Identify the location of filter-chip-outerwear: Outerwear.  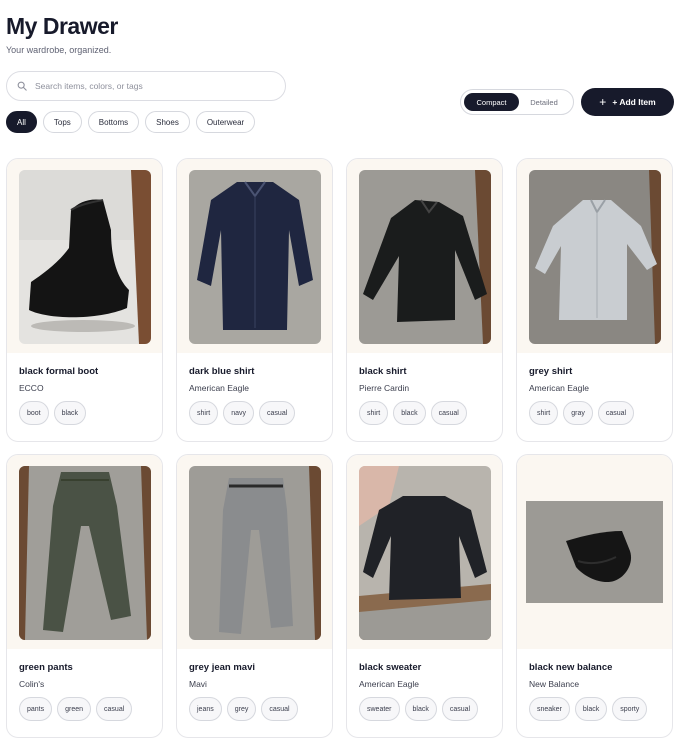
(225, 122).